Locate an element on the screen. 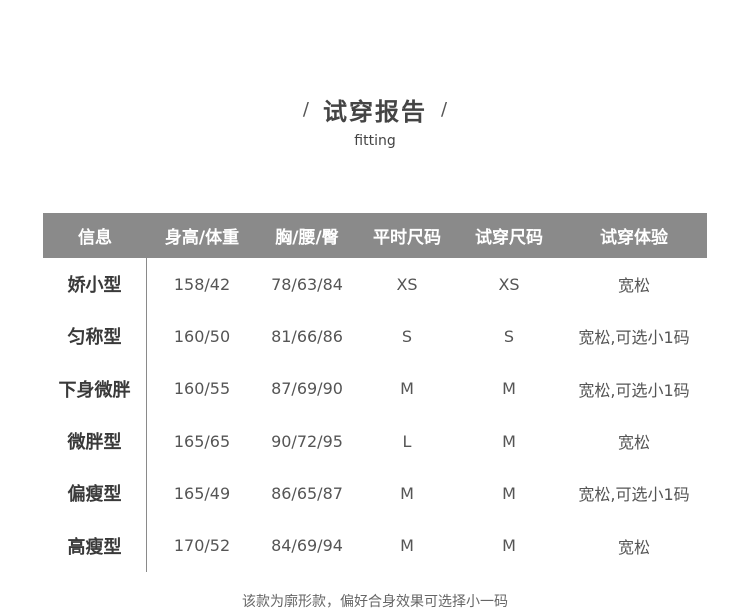  height-weight-cell: 170/52 is located at coordinates (202, 546).